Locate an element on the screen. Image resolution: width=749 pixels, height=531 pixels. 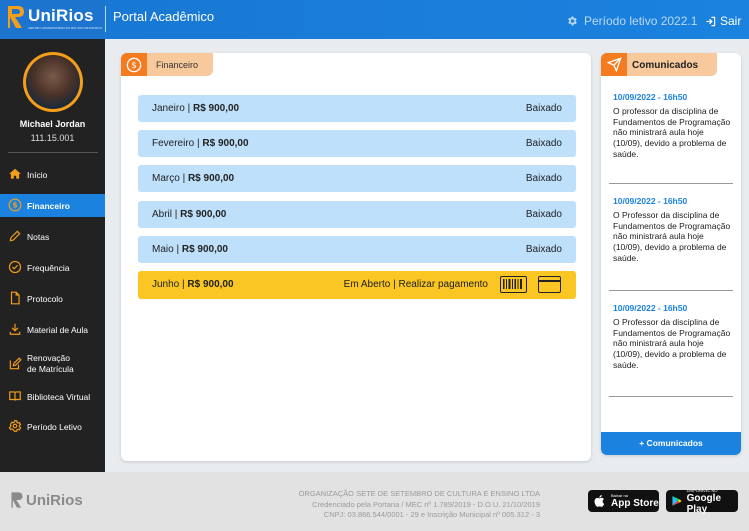
user-name: Michael Jordan is located at coordinates (52, 124).